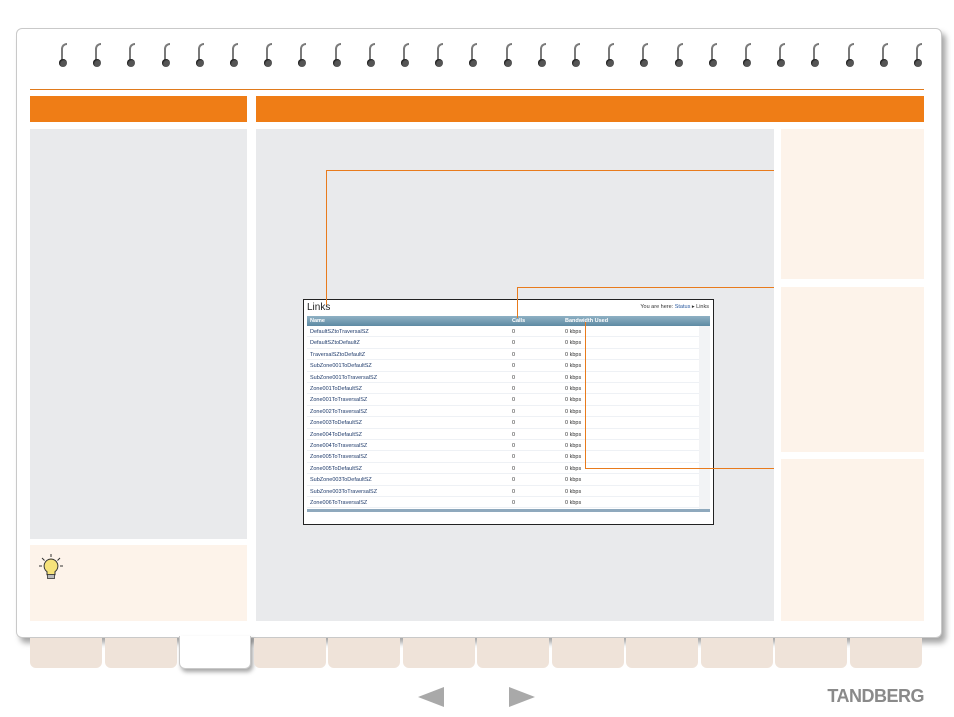 This screenshot has height=717, width=954. Describe the element at coordinates (497, 58) in the screenshot. I see `spiral-binding` at that location.